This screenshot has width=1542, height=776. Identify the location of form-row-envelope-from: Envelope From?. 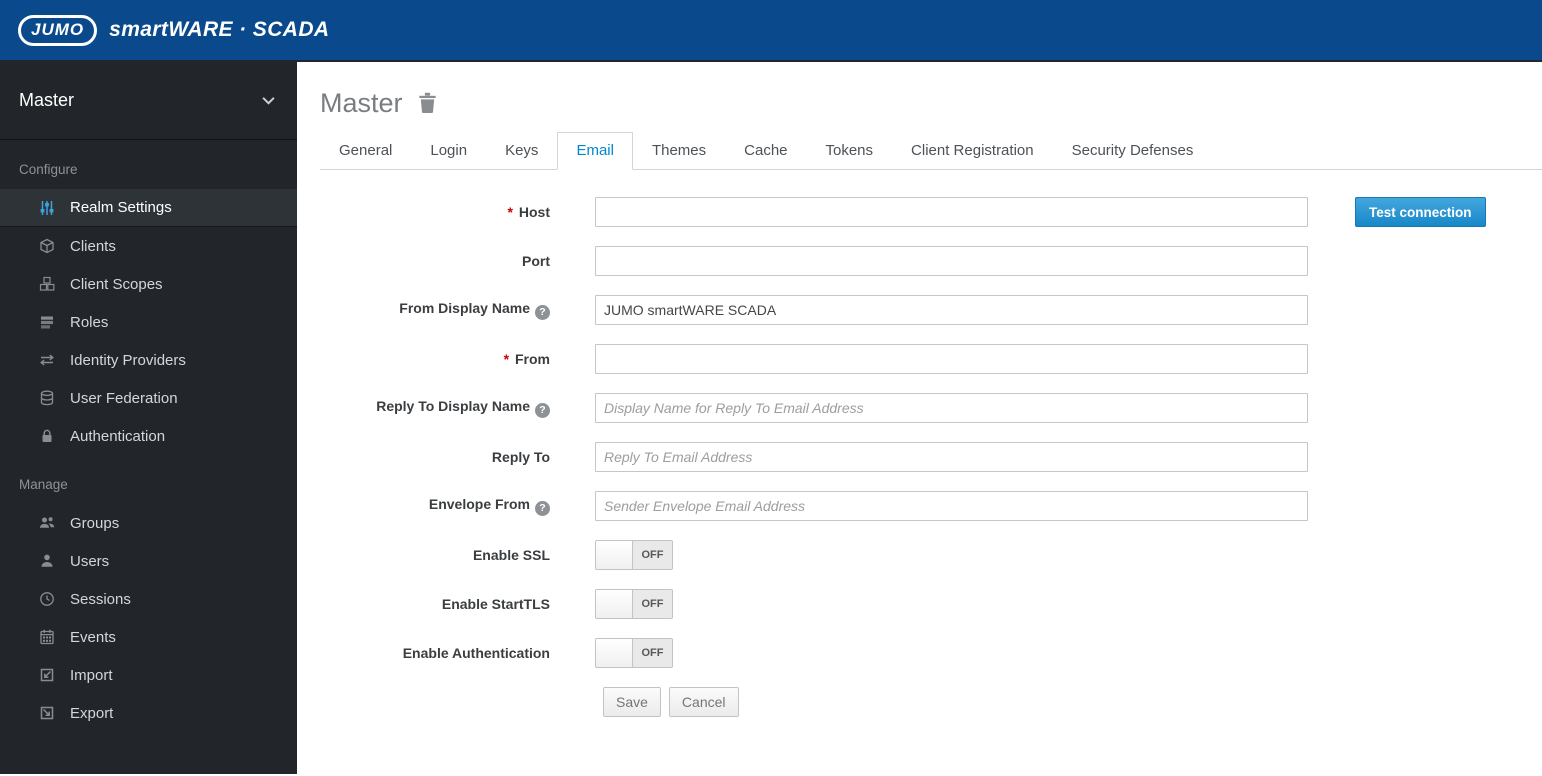
(931, 506).